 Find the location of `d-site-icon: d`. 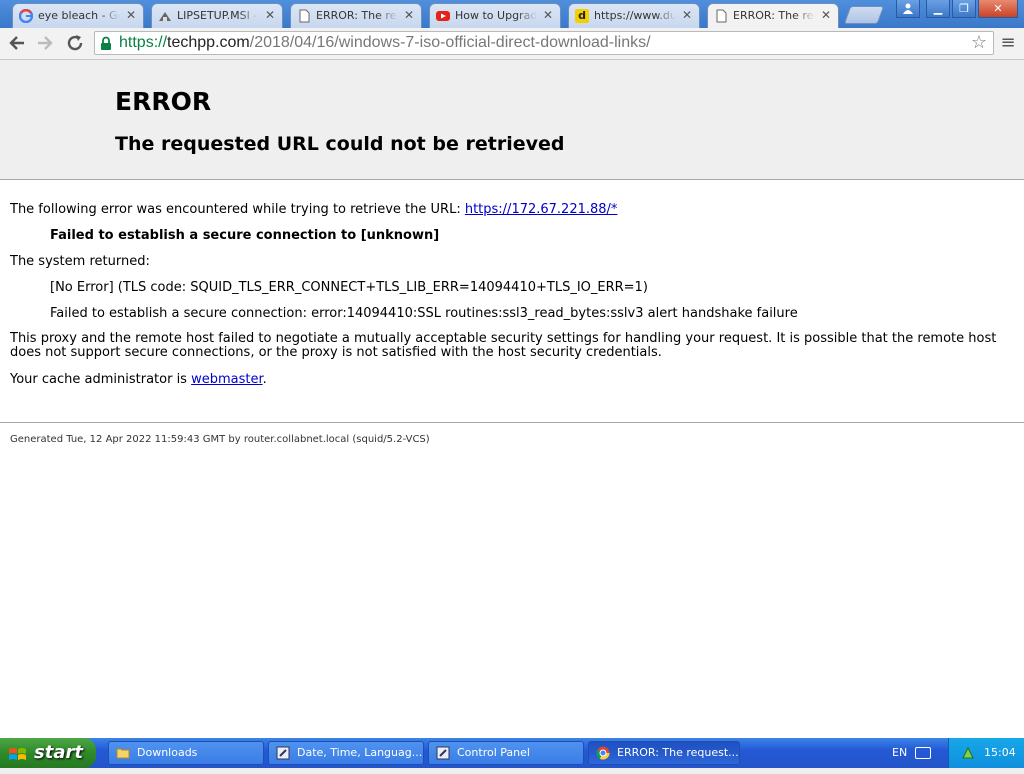

d-site-icon: d is located at coordinates (582, 16).